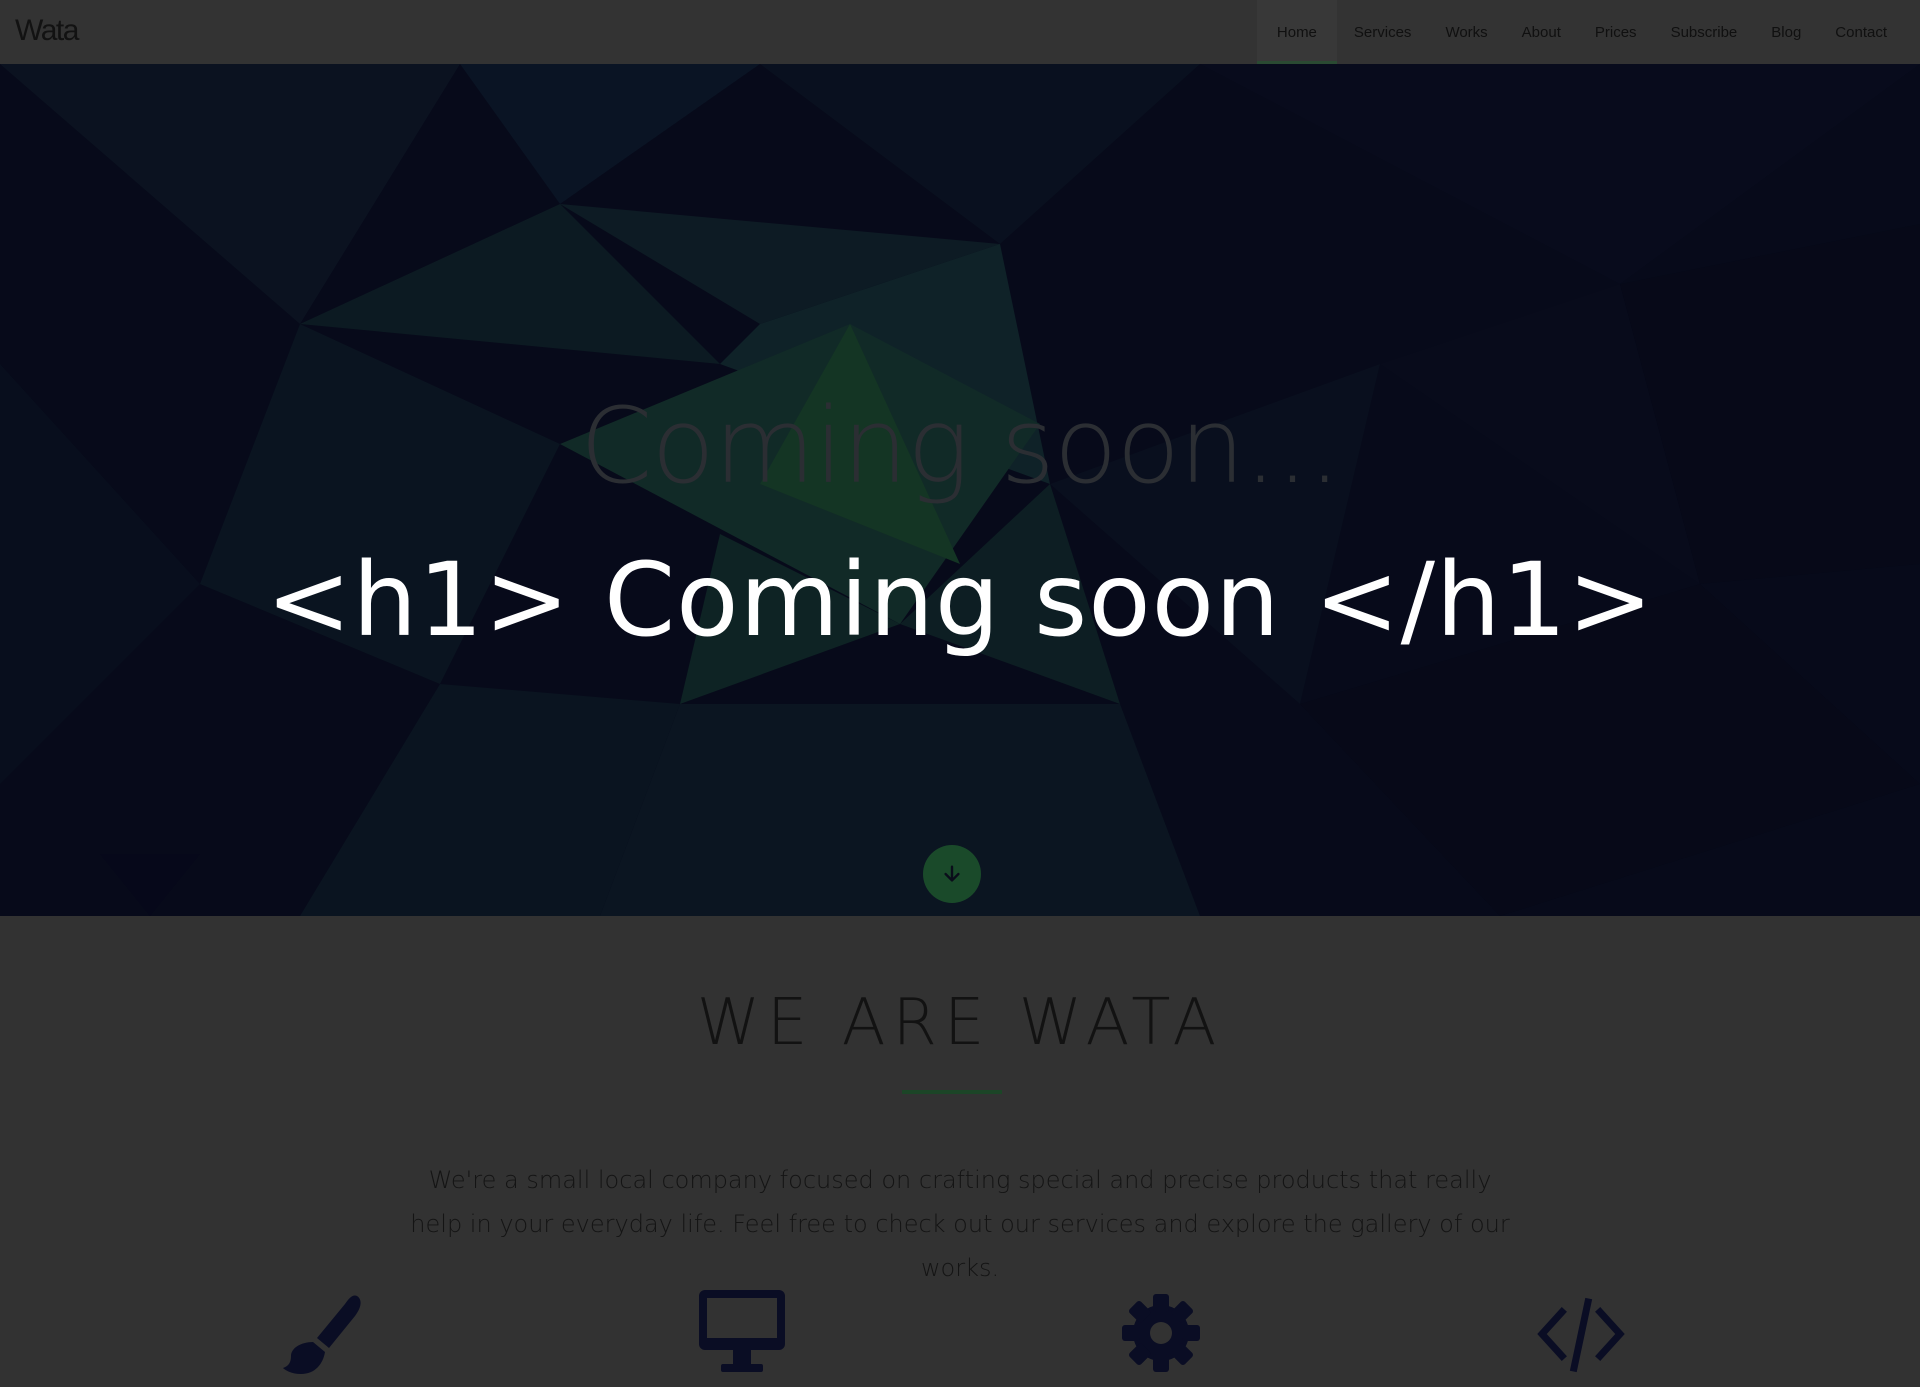 This screenshot has height=1387, width=1920. Describe the element at coordinates (1704, 32) in the screenshot. I see `nav-item-subscribe: Subscribe` at that location.